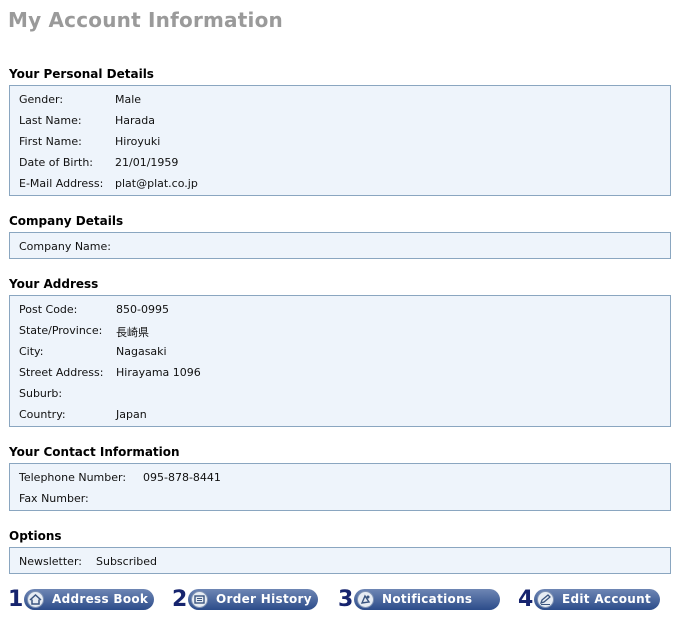 This screenshot has height=634, width=680. I want to click on address-row-post-code: Post Code: 850-0995, so click(94, 309).